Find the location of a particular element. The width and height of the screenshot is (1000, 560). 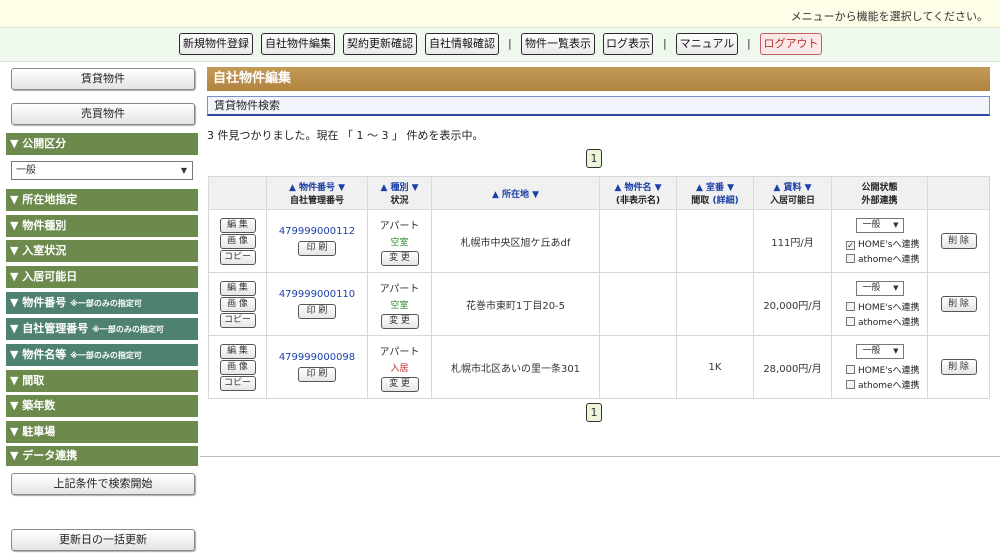

header-layout: 間取 is located at coordinates (700, 201).